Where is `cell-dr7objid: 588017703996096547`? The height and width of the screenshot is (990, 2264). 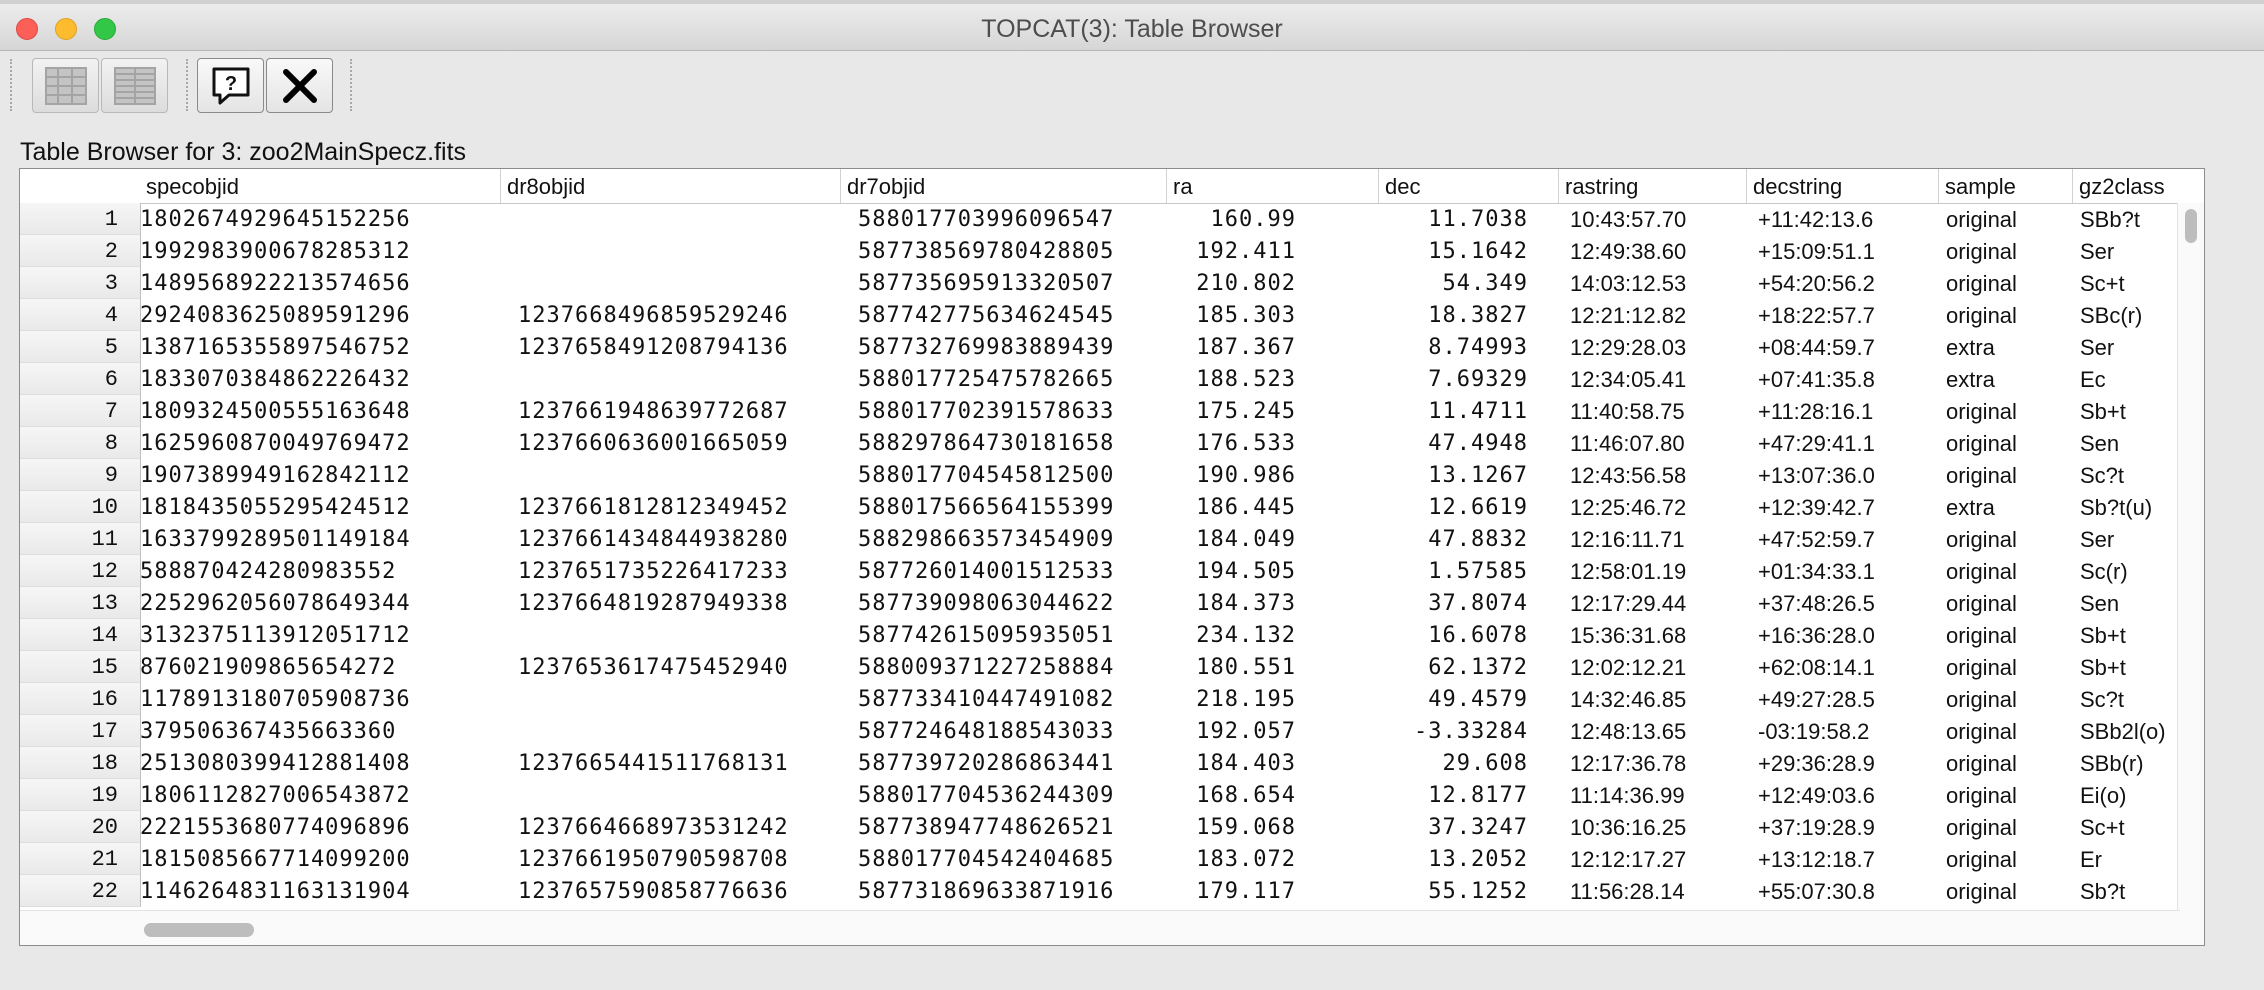 cell-dr7objid: 588017703996096547 is located at coordinates (1012, 219).